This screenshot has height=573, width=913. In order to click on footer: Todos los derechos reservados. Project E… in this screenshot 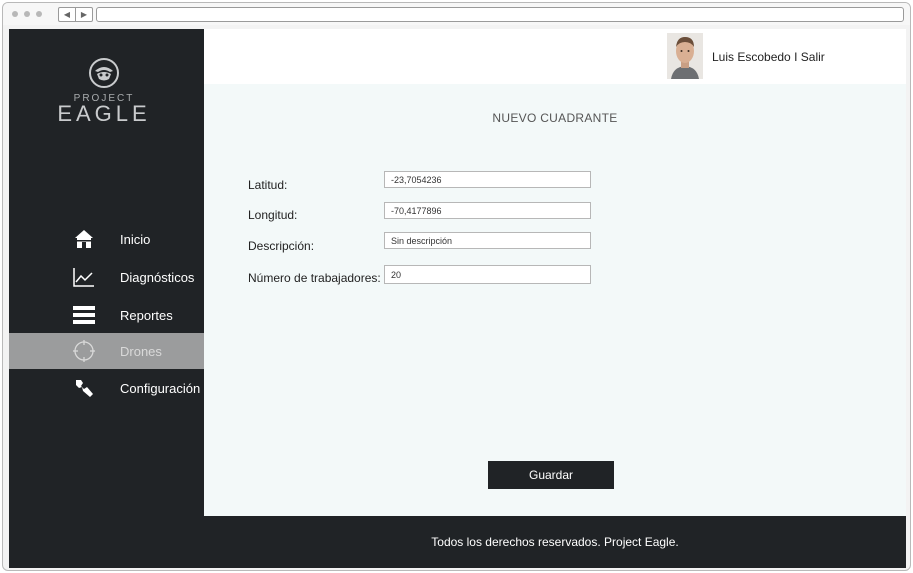, I will do `click(555, 542)`.